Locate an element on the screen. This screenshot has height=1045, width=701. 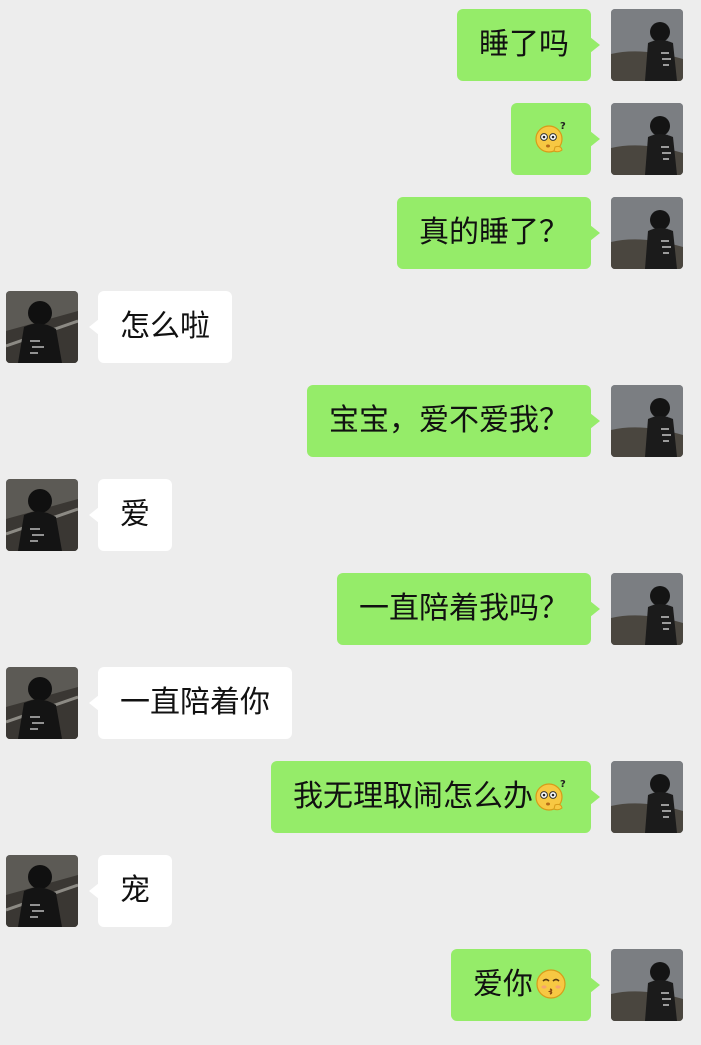
message-text: 睡了吗 is located at coordinates (524, 44).